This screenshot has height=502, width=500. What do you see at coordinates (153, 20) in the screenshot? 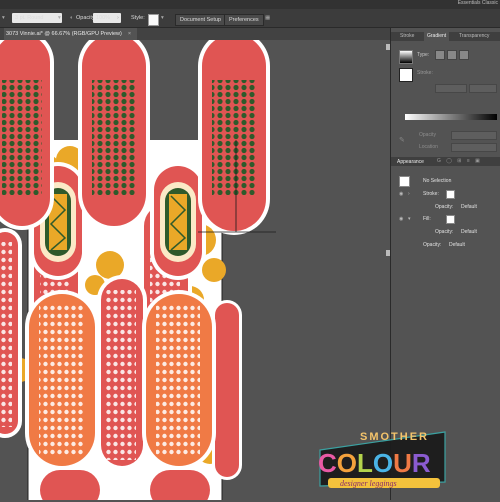
I see `style-swatch` at bounding box center [153, 20].